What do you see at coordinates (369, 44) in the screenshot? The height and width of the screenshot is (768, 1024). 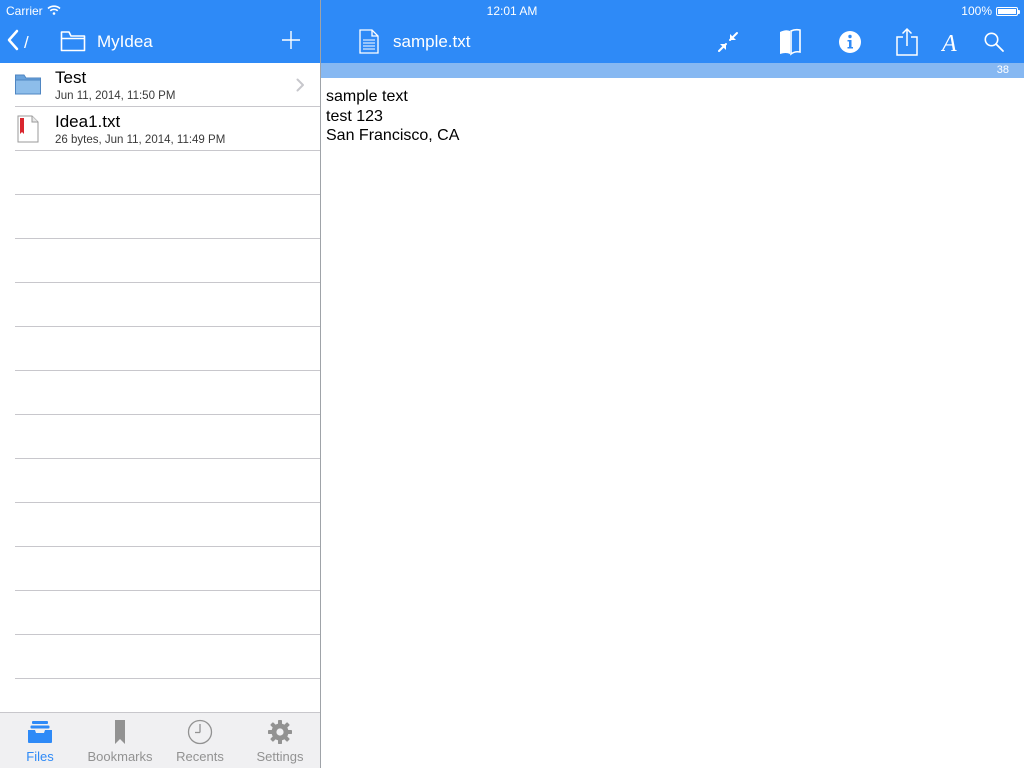 I see `document-icon` at bounding box center [369, 44].